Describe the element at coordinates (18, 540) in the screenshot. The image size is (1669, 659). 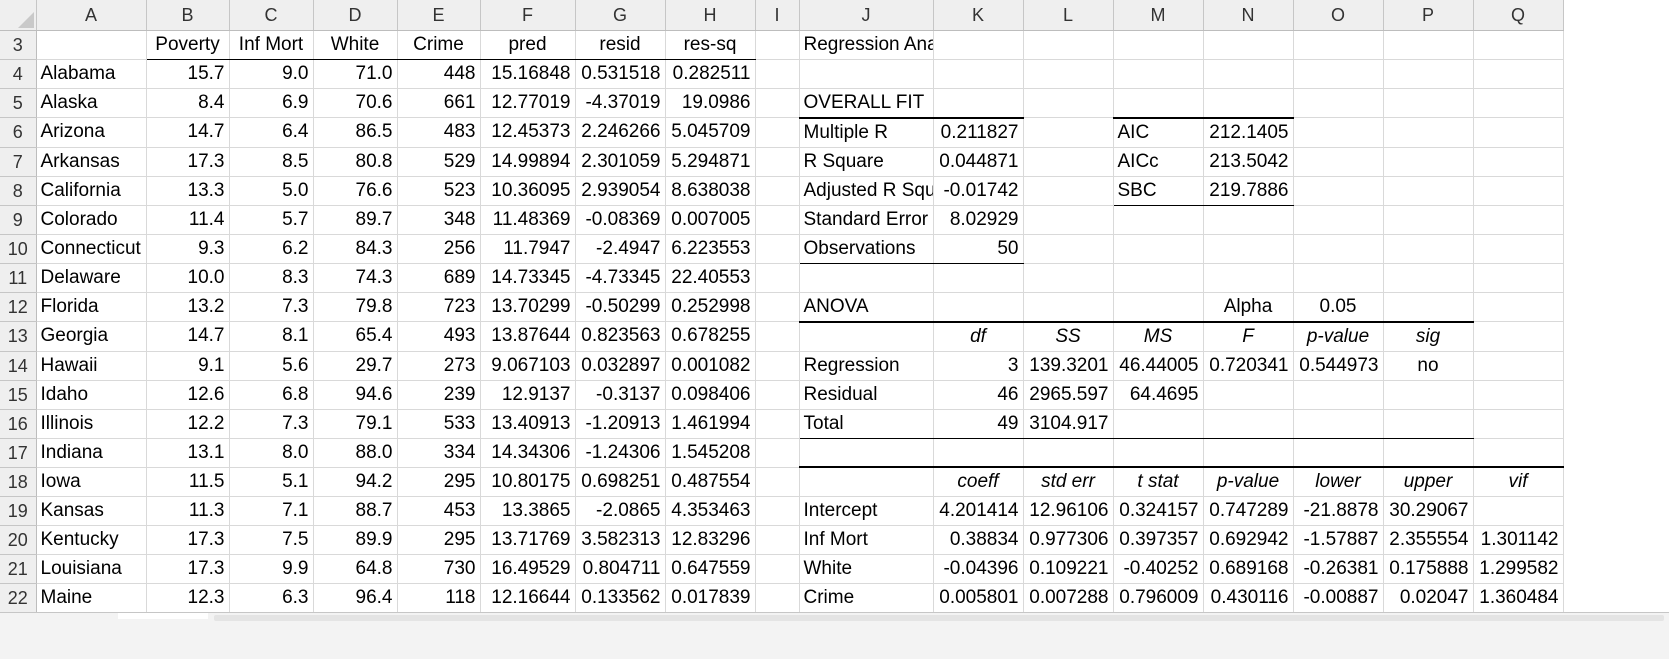
I see `row-header: 20` at that location.